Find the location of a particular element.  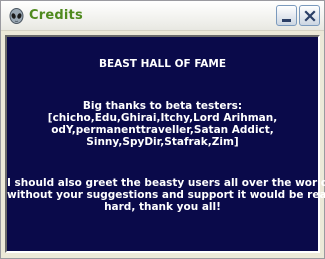

close-button is located at coordinates (309, 15).